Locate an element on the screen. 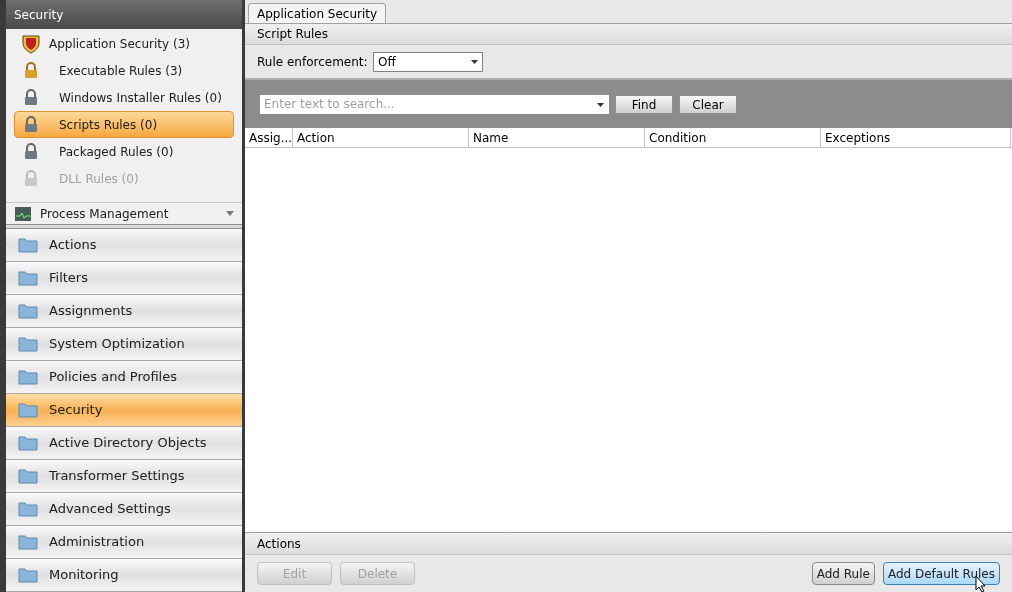  section-label: Process Management is located at coordinates (133, 213).